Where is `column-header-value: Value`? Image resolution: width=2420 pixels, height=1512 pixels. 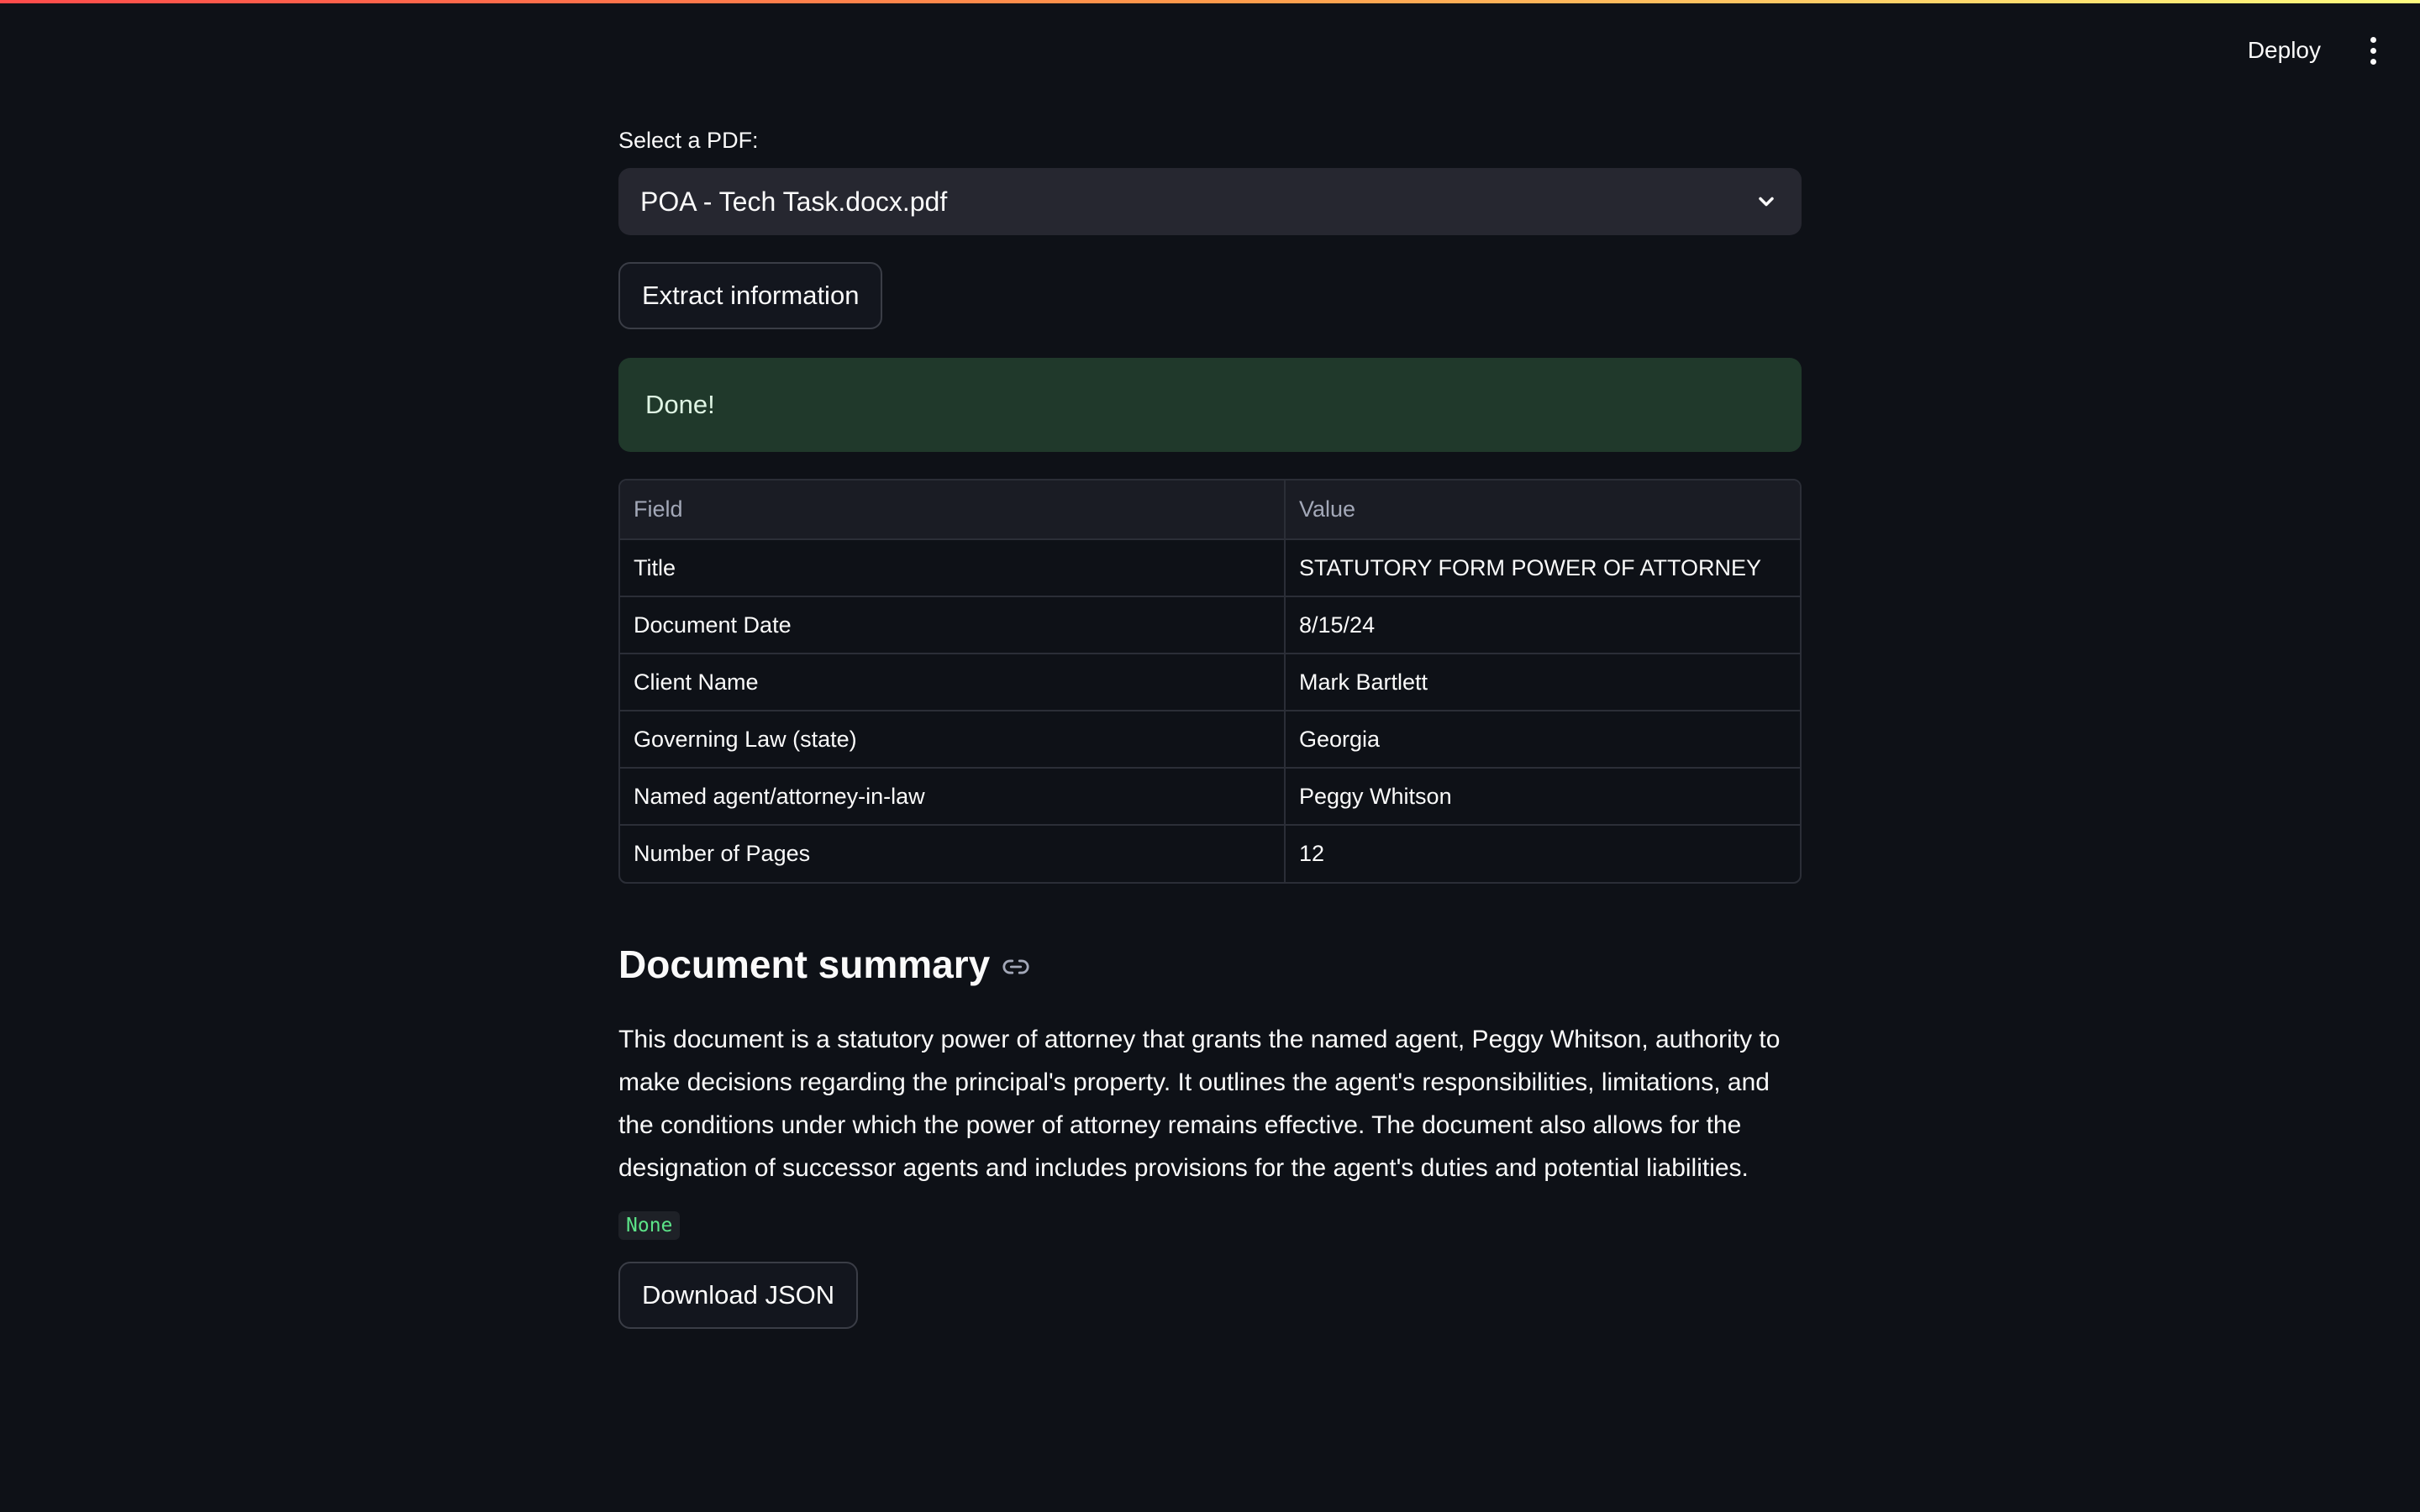
column-header-value: Value is located at coordinates (1542, 510).